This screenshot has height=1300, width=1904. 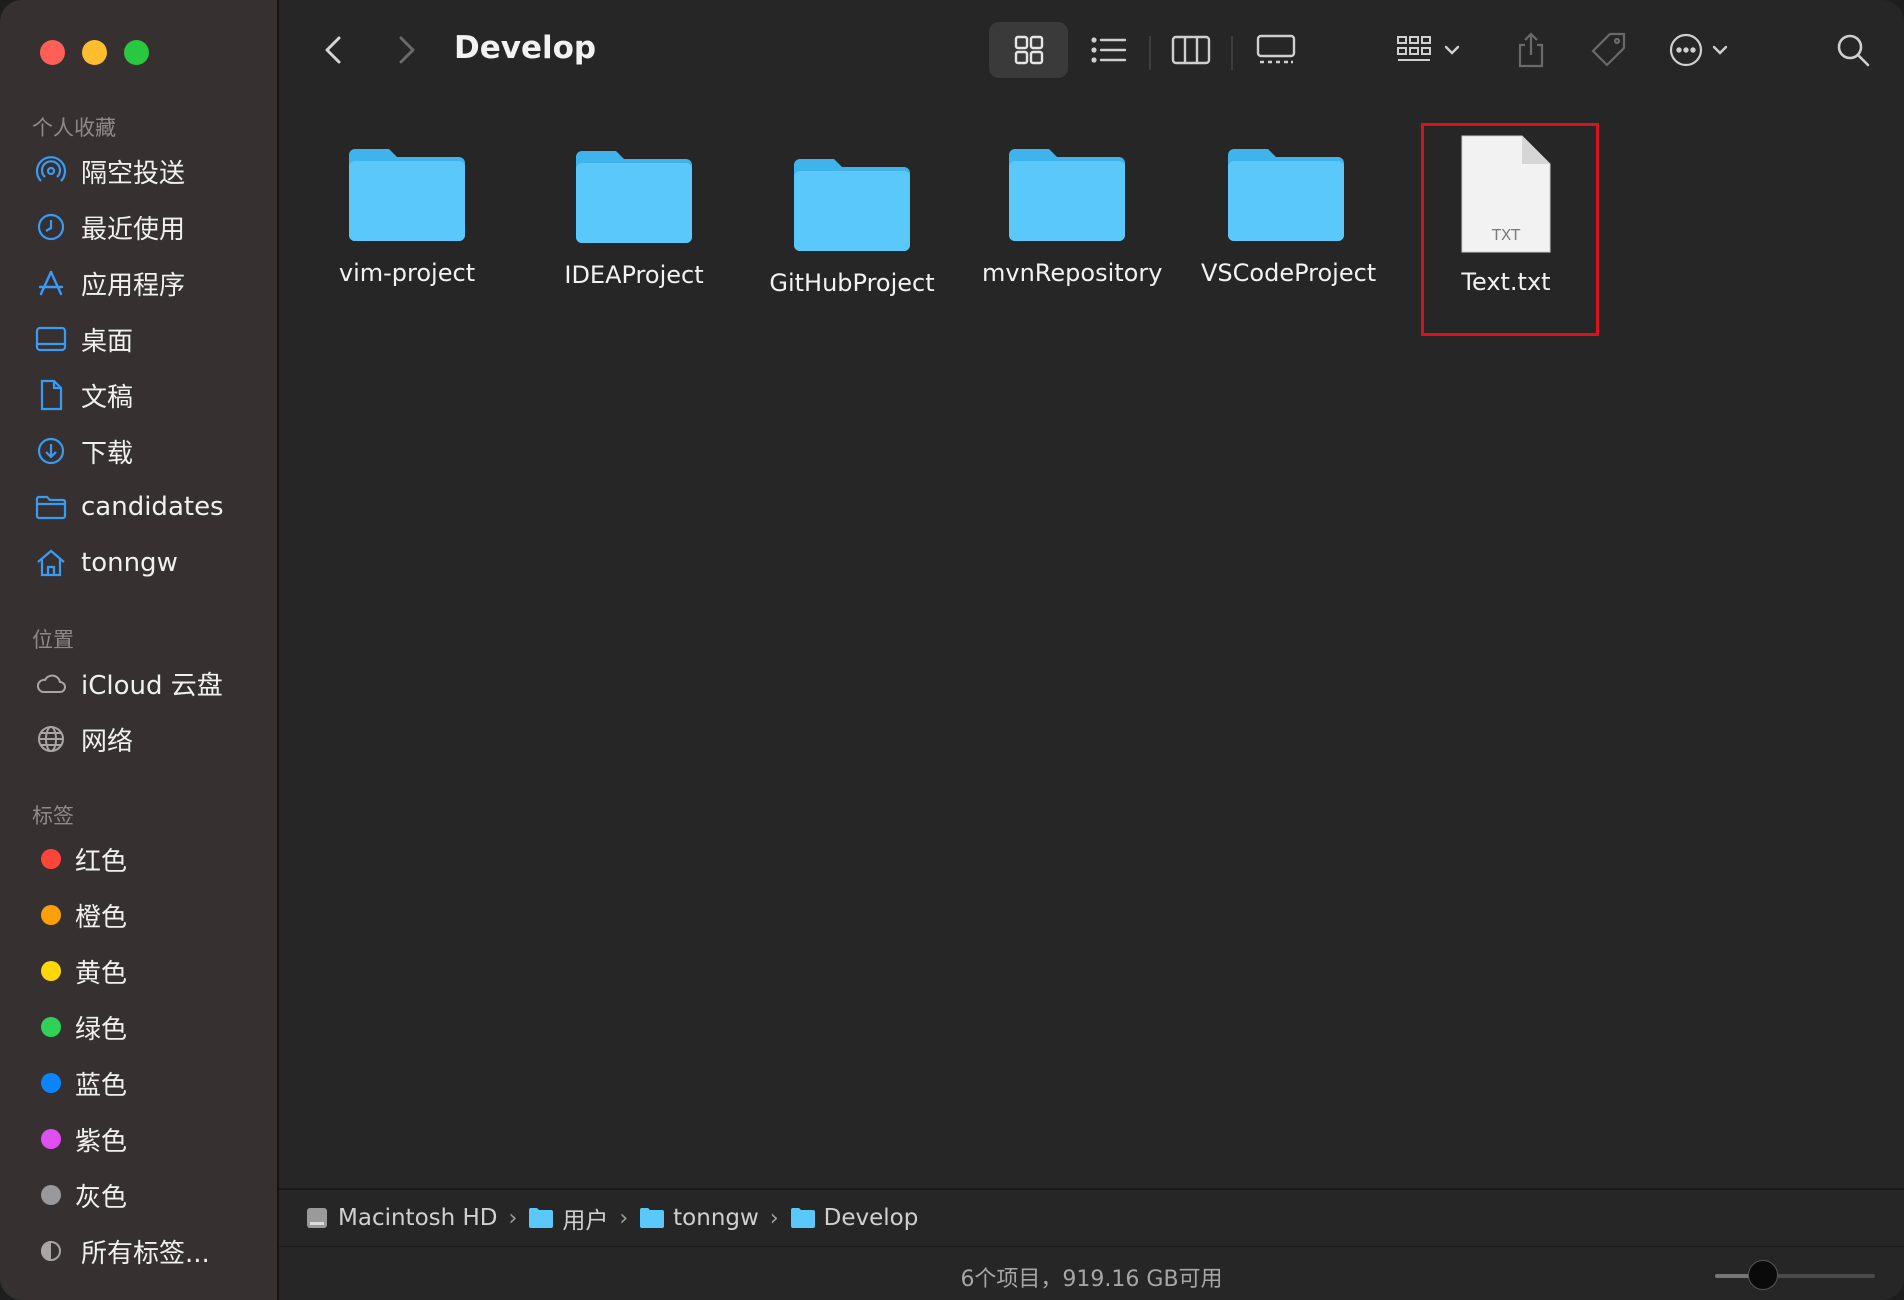 I want to click on sidebar-item-candidates: candidates, so click(x=129, y=507).